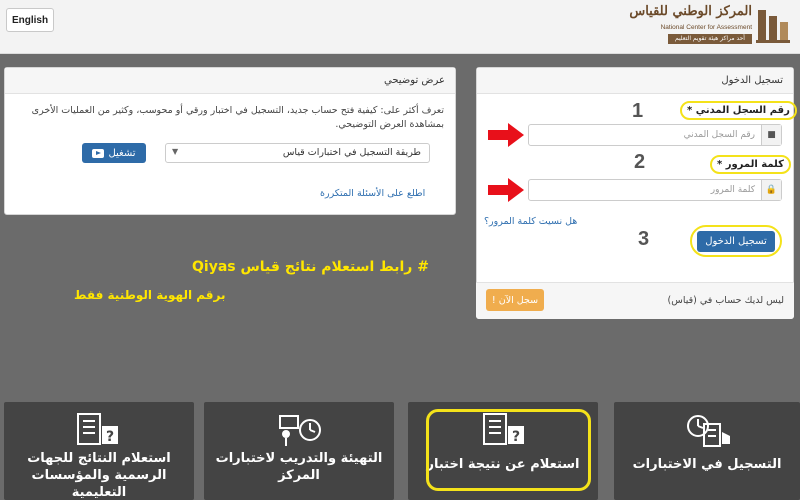  What do you see at coordinates (300, 430) in the screenshot?
I see `training-clock-icon` at bounding box center [300, 430].